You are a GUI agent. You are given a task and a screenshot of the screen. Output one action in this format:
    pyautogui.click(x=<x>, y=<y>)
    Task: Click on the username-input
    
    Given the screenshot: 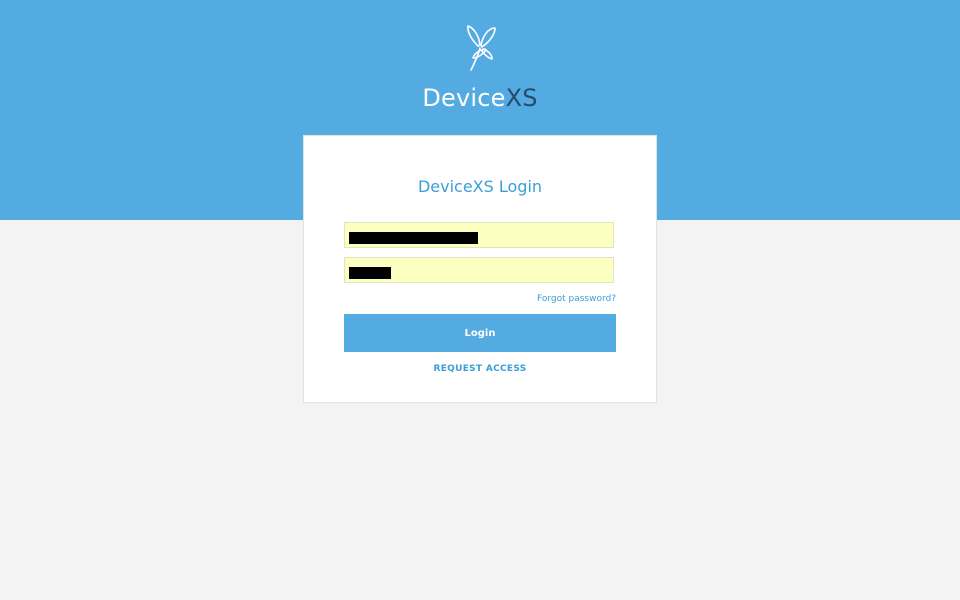 What is the action you would take?
    pyautogui.click(x=479, y=235)
    